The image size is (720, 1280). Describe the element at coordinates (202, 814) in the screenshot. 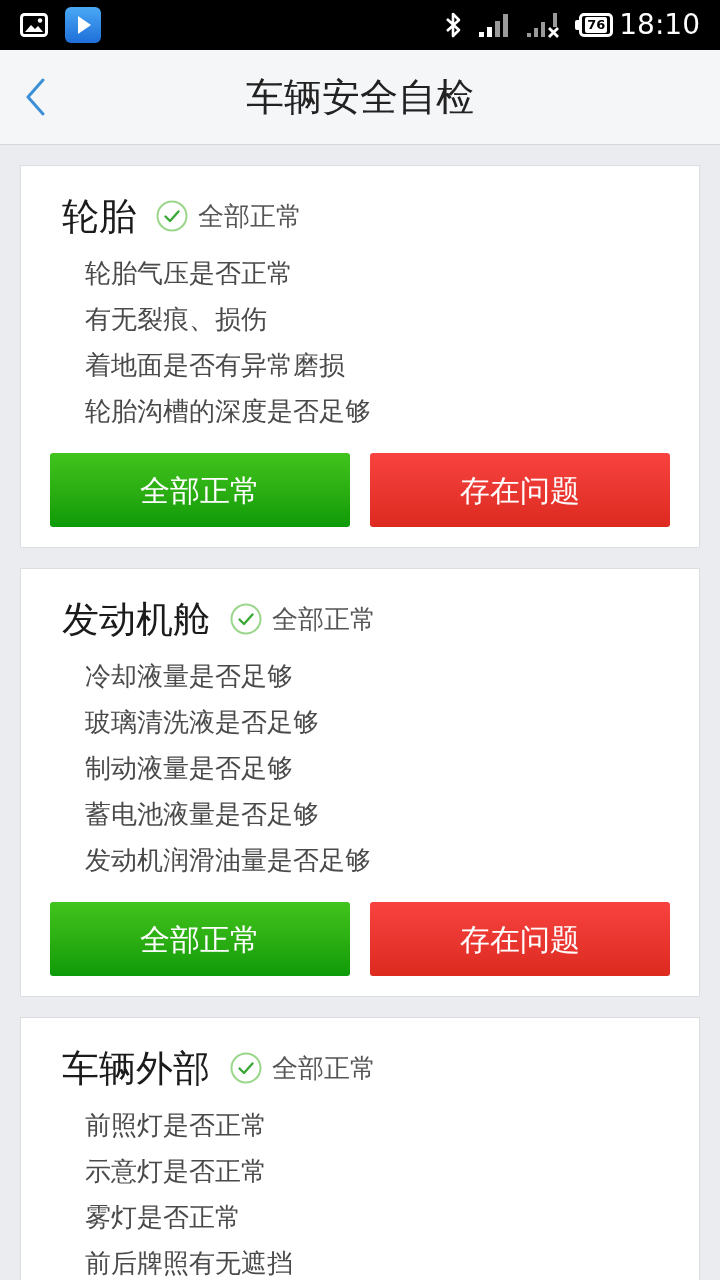

I see `check-item: 蓄电池液量是否足够` at that location.